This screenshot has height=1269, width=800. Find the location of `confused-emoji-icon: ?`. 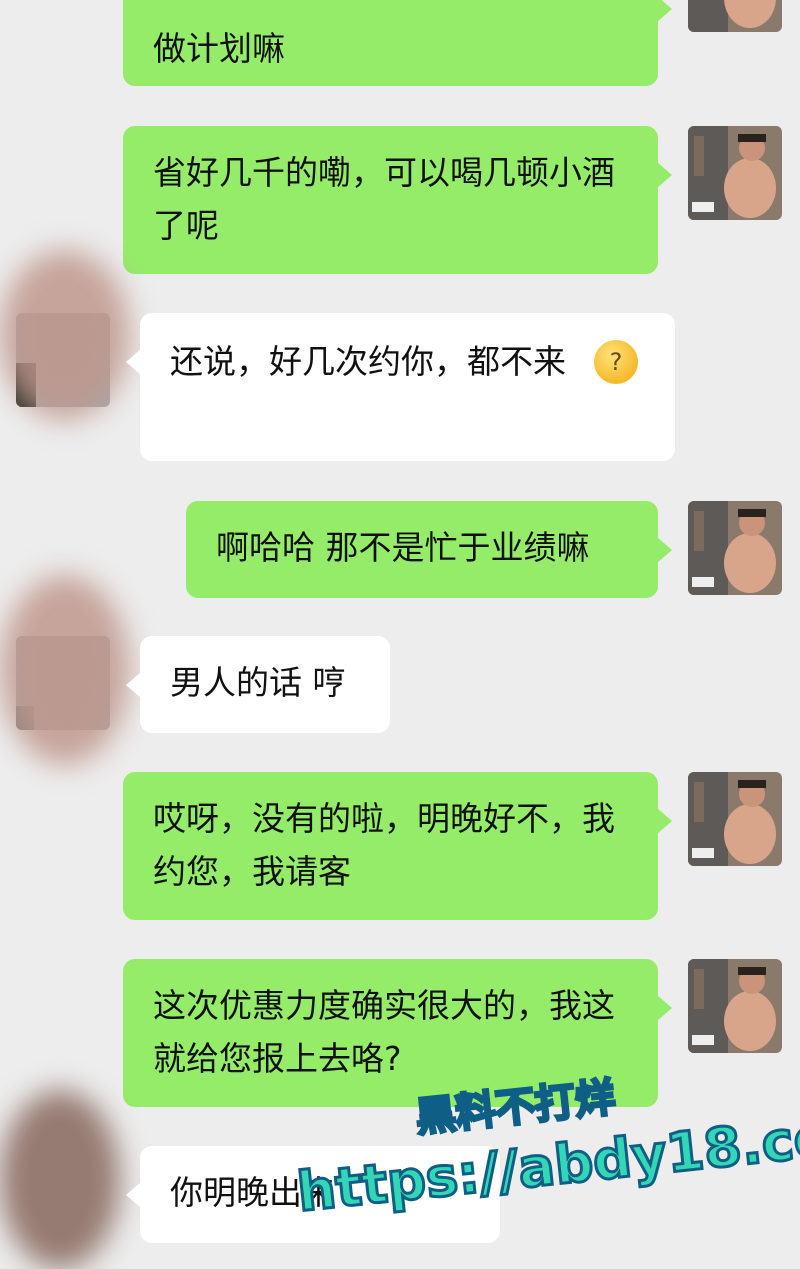

confused-emoji-icon: ? is located at coordinates (616, 361).